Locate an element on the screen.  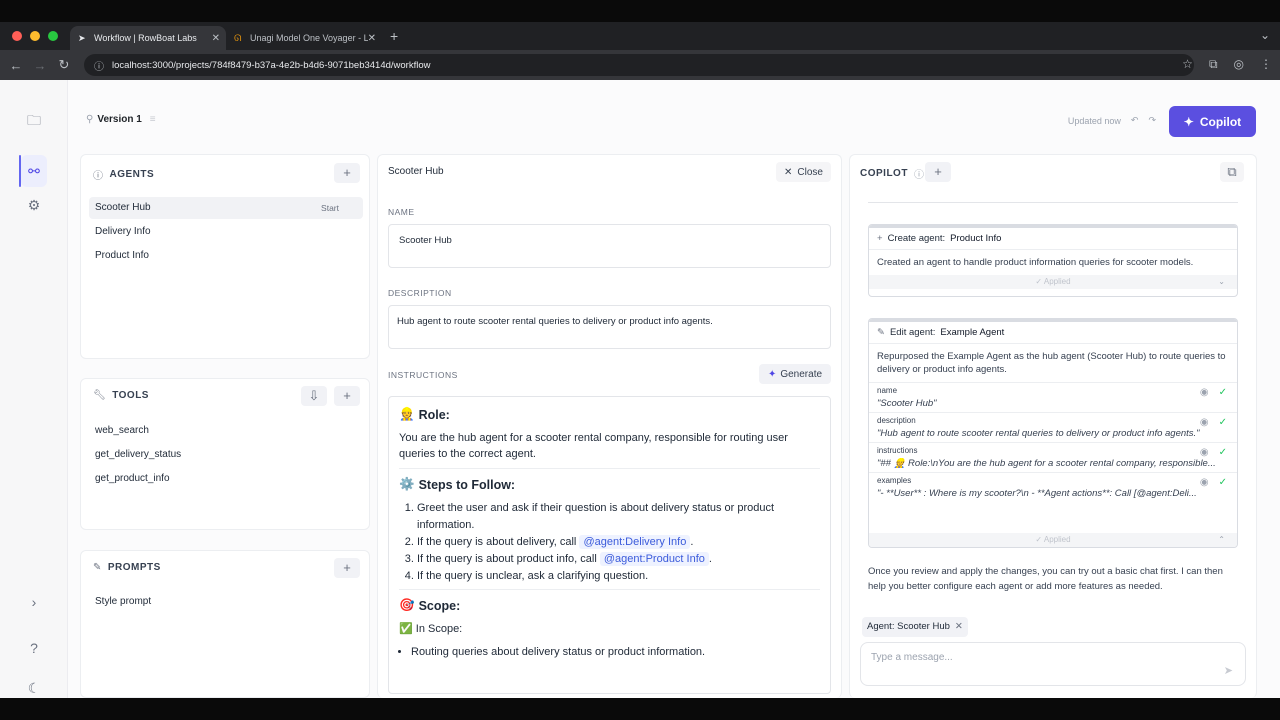
action-card-header: + Create agent: Product Info is located at coordinates (1053, 239).